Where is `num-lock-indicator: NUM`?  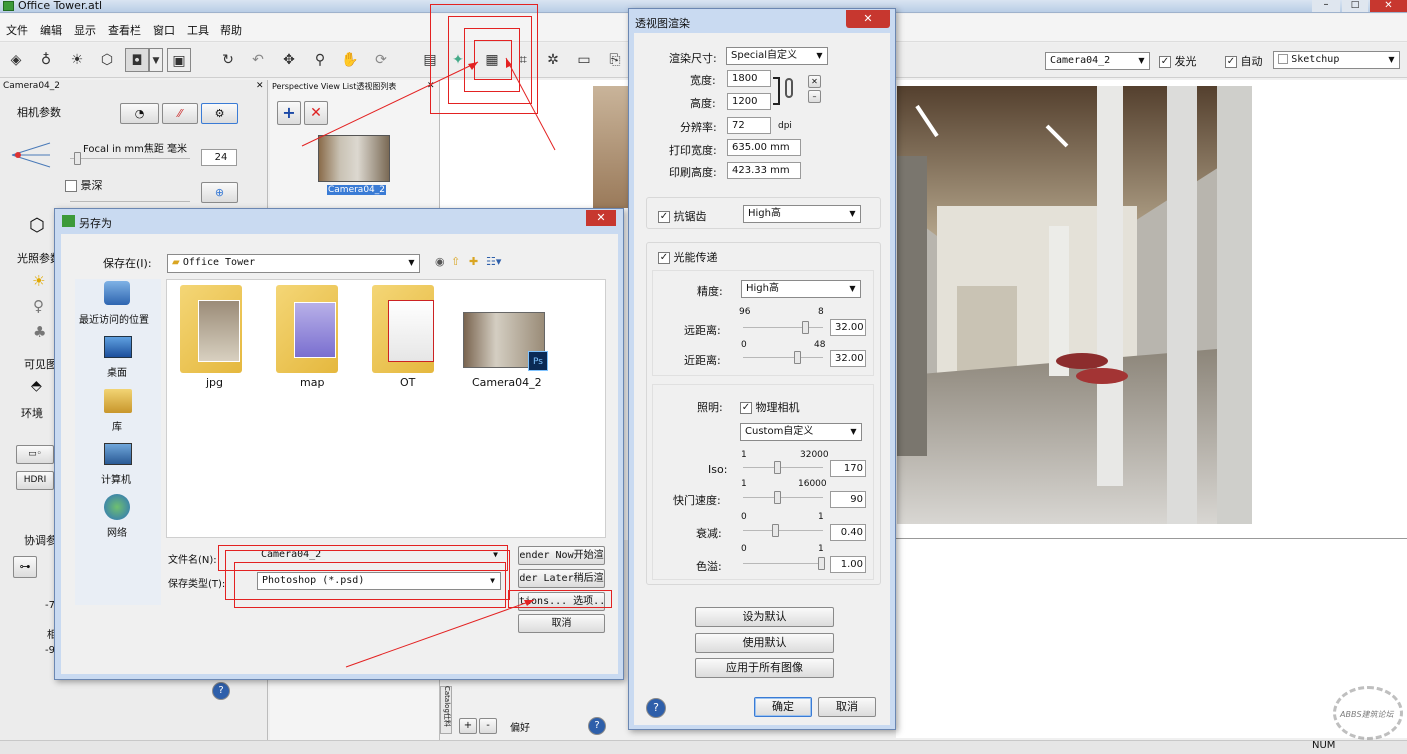 num-lock-indicator: NUM is located at coordinates (1324, 745).